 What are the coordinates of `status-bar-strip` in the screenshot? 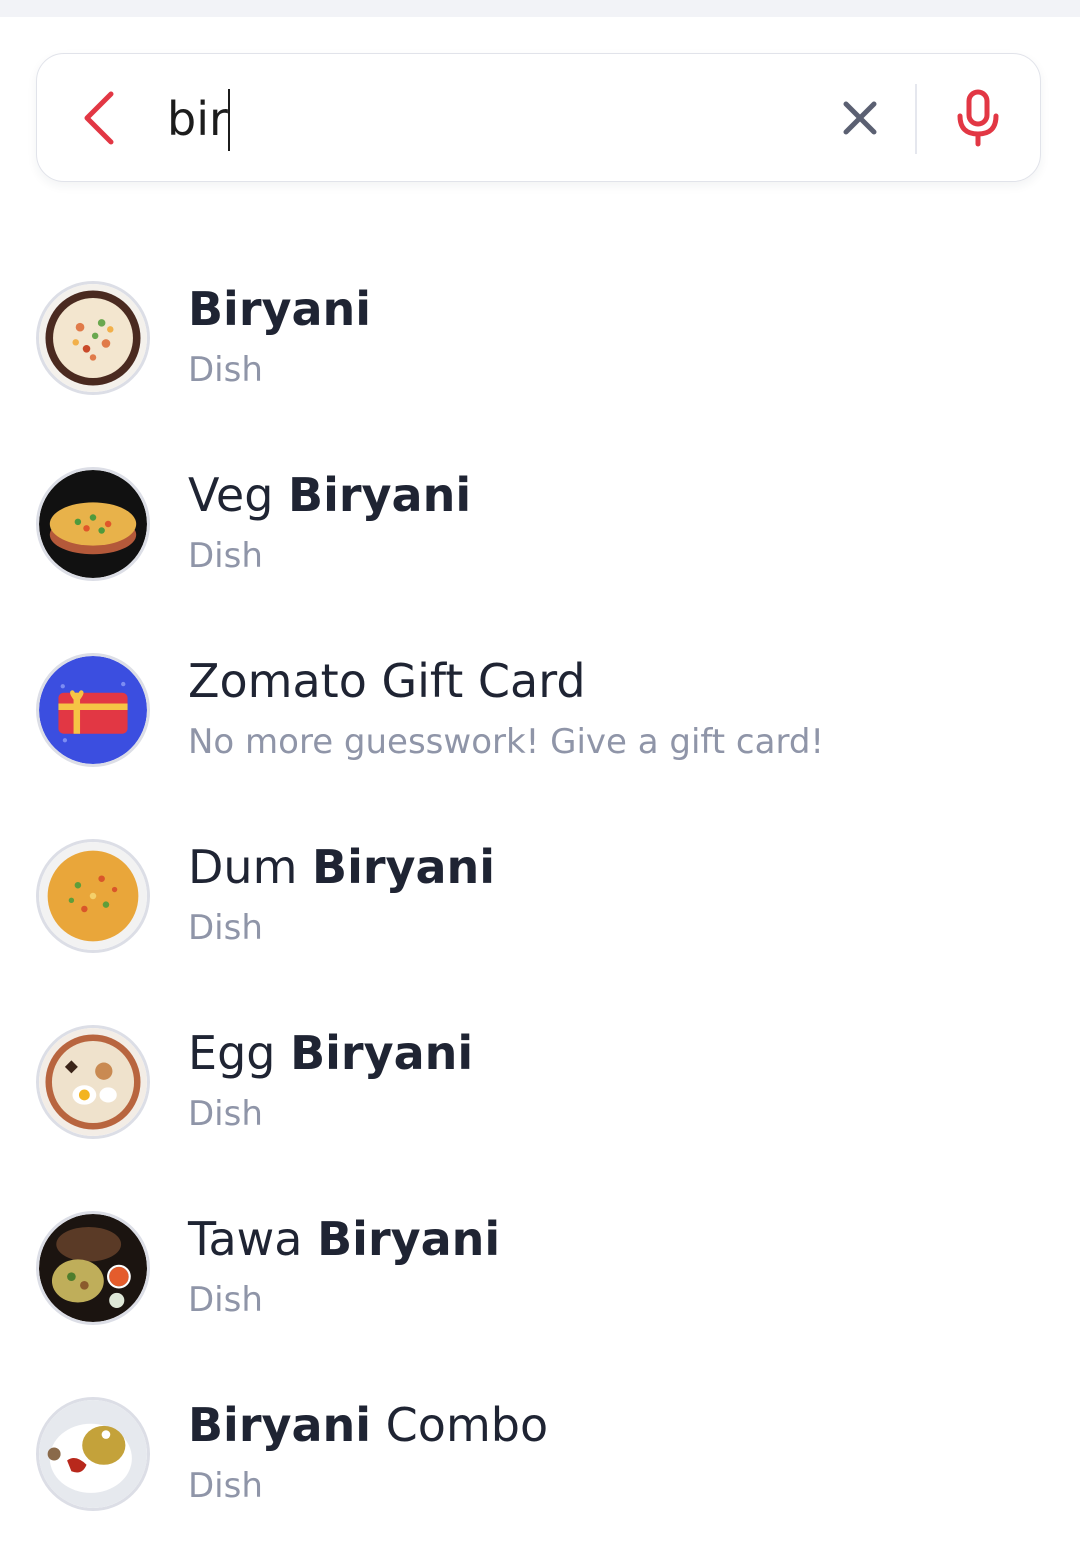 It's located at (540, 8).